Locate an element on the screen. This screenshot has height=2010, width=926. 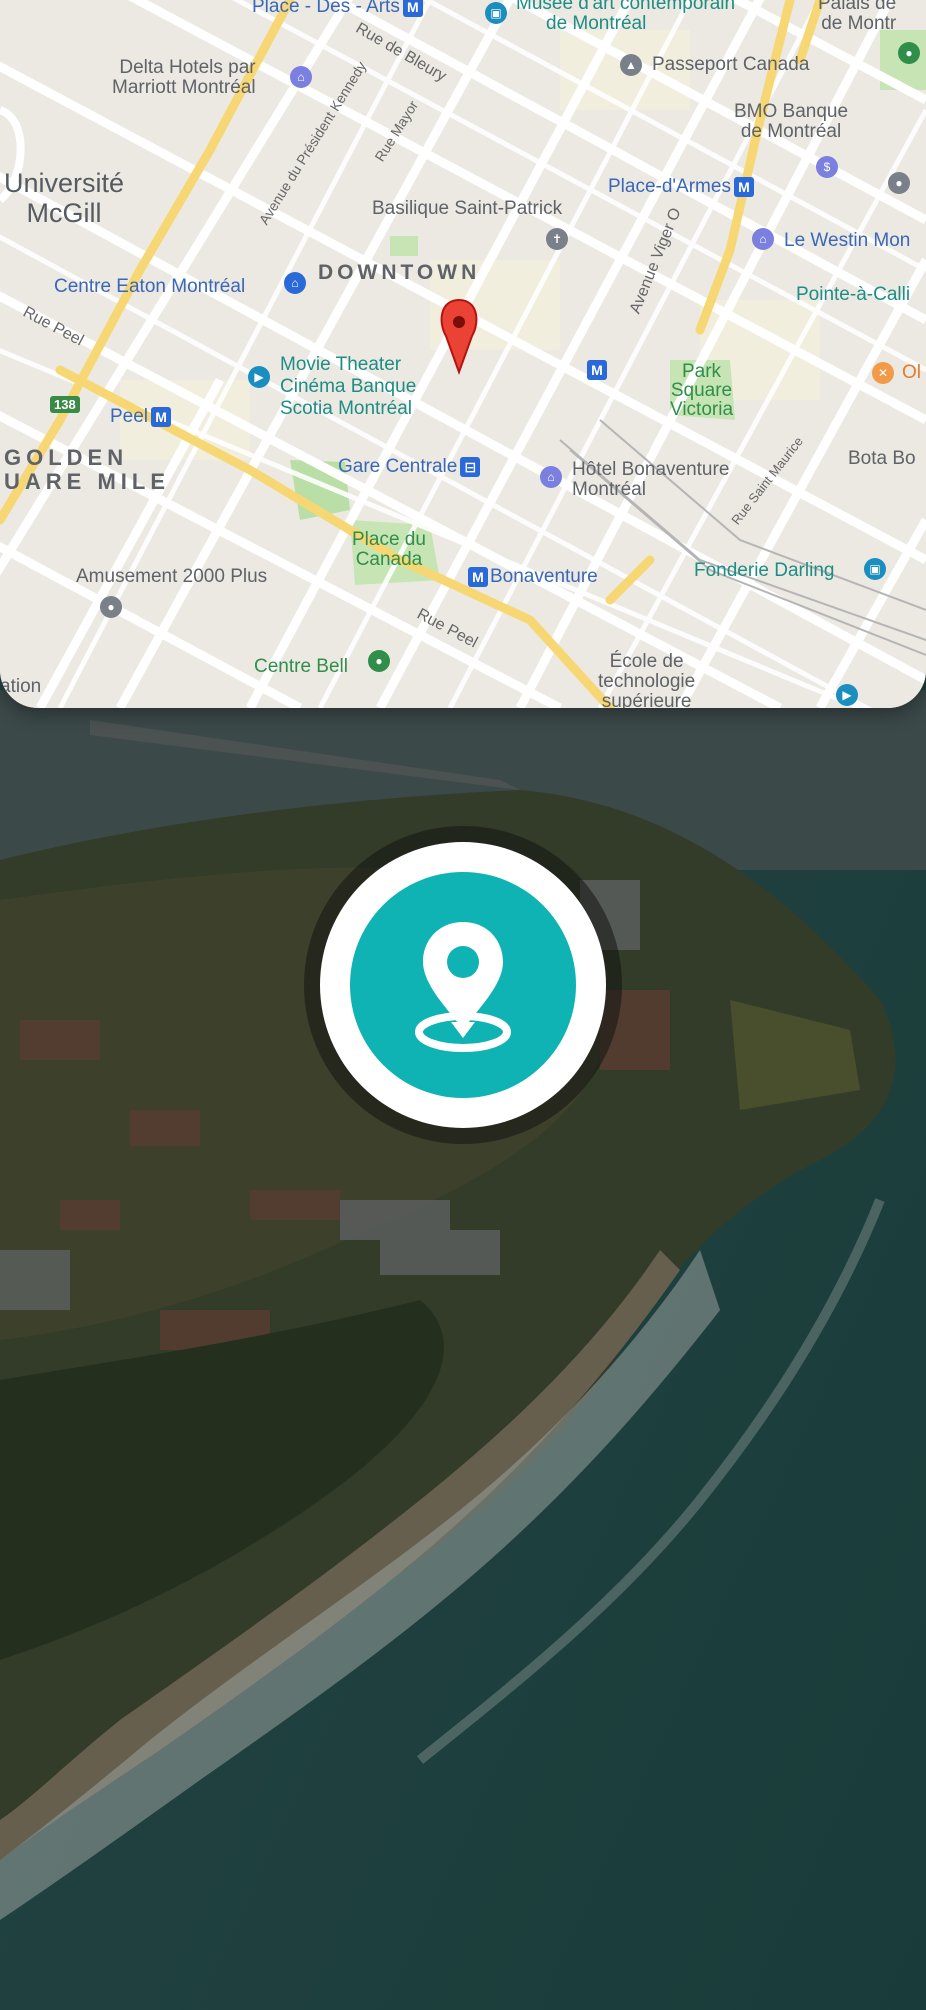
map-label: Delta Hotels par Marriott Montréal is located at coordinates (184, 77).